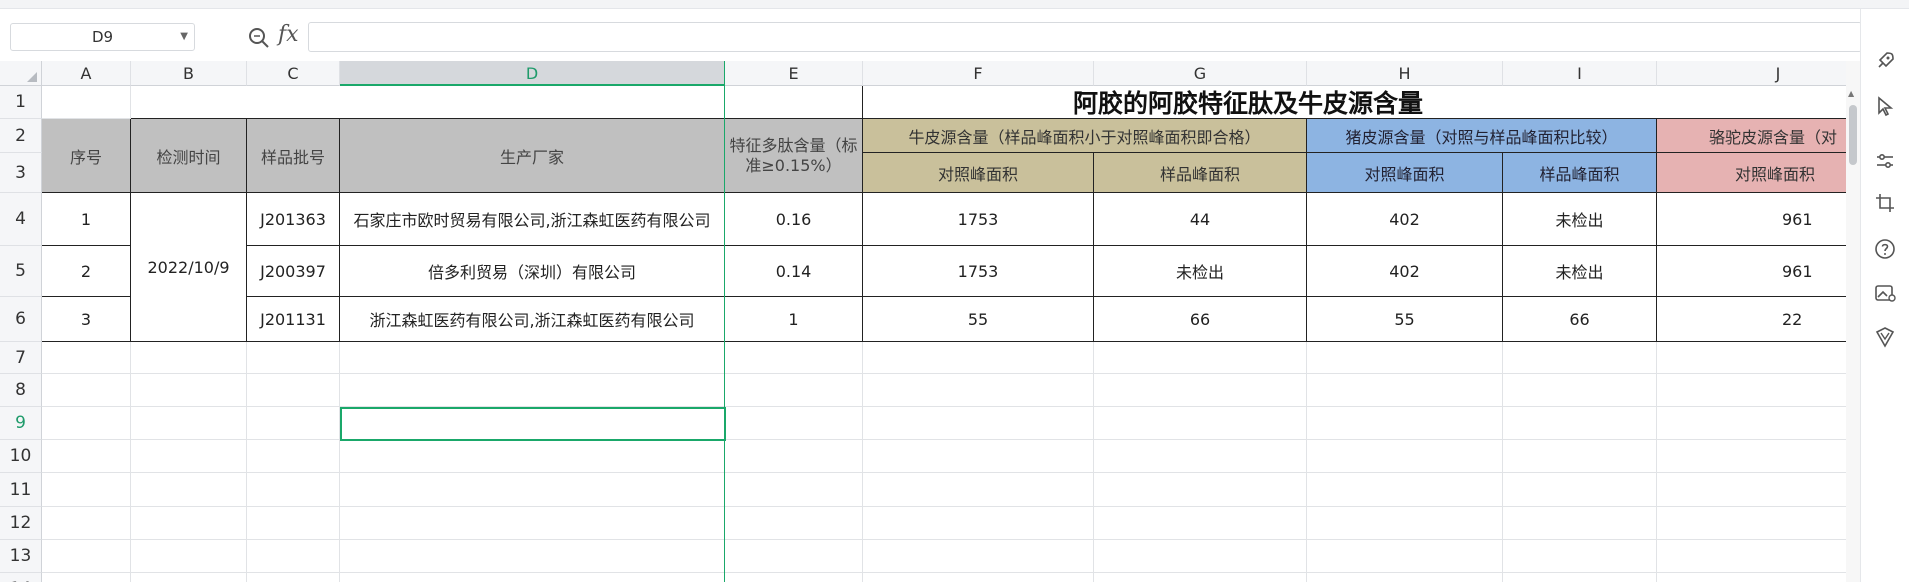 Image resolution: width=1909 pixels, height=582 pixels. What do you see at coordinates (1580, 173) in the screenshot?
I see `header-pig-sample-area: 样品峰面积` at bounding box center [1580, 173].